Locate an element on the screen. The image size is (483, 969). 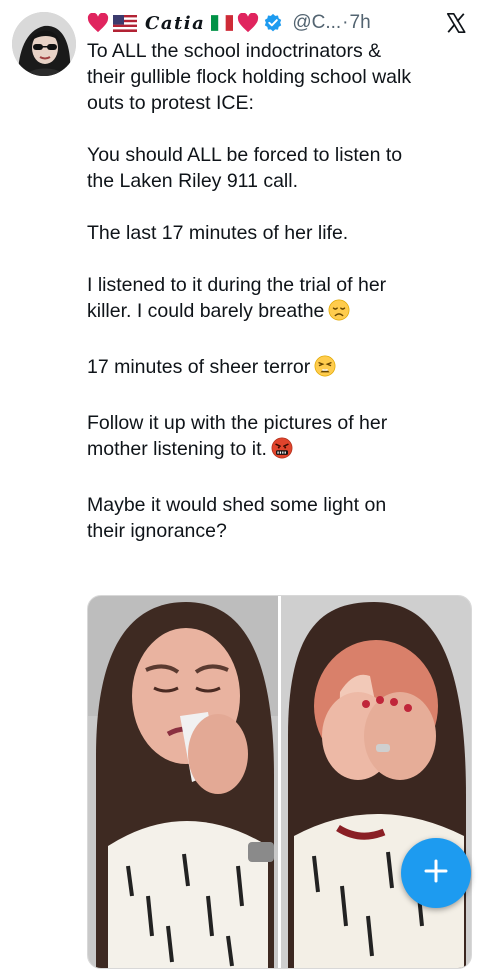
post-header: Catia @C... · 7h is located at coordinates (279, 23).